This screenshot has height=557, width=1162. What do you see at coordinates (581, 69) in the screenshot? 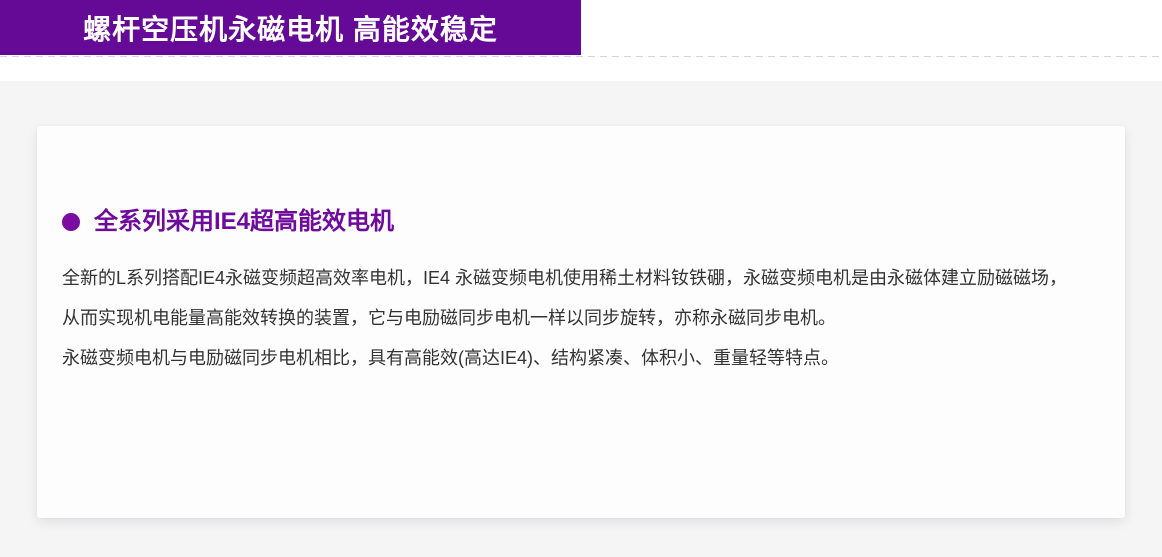
I see `header-gap` at bounding box center [581, 69].